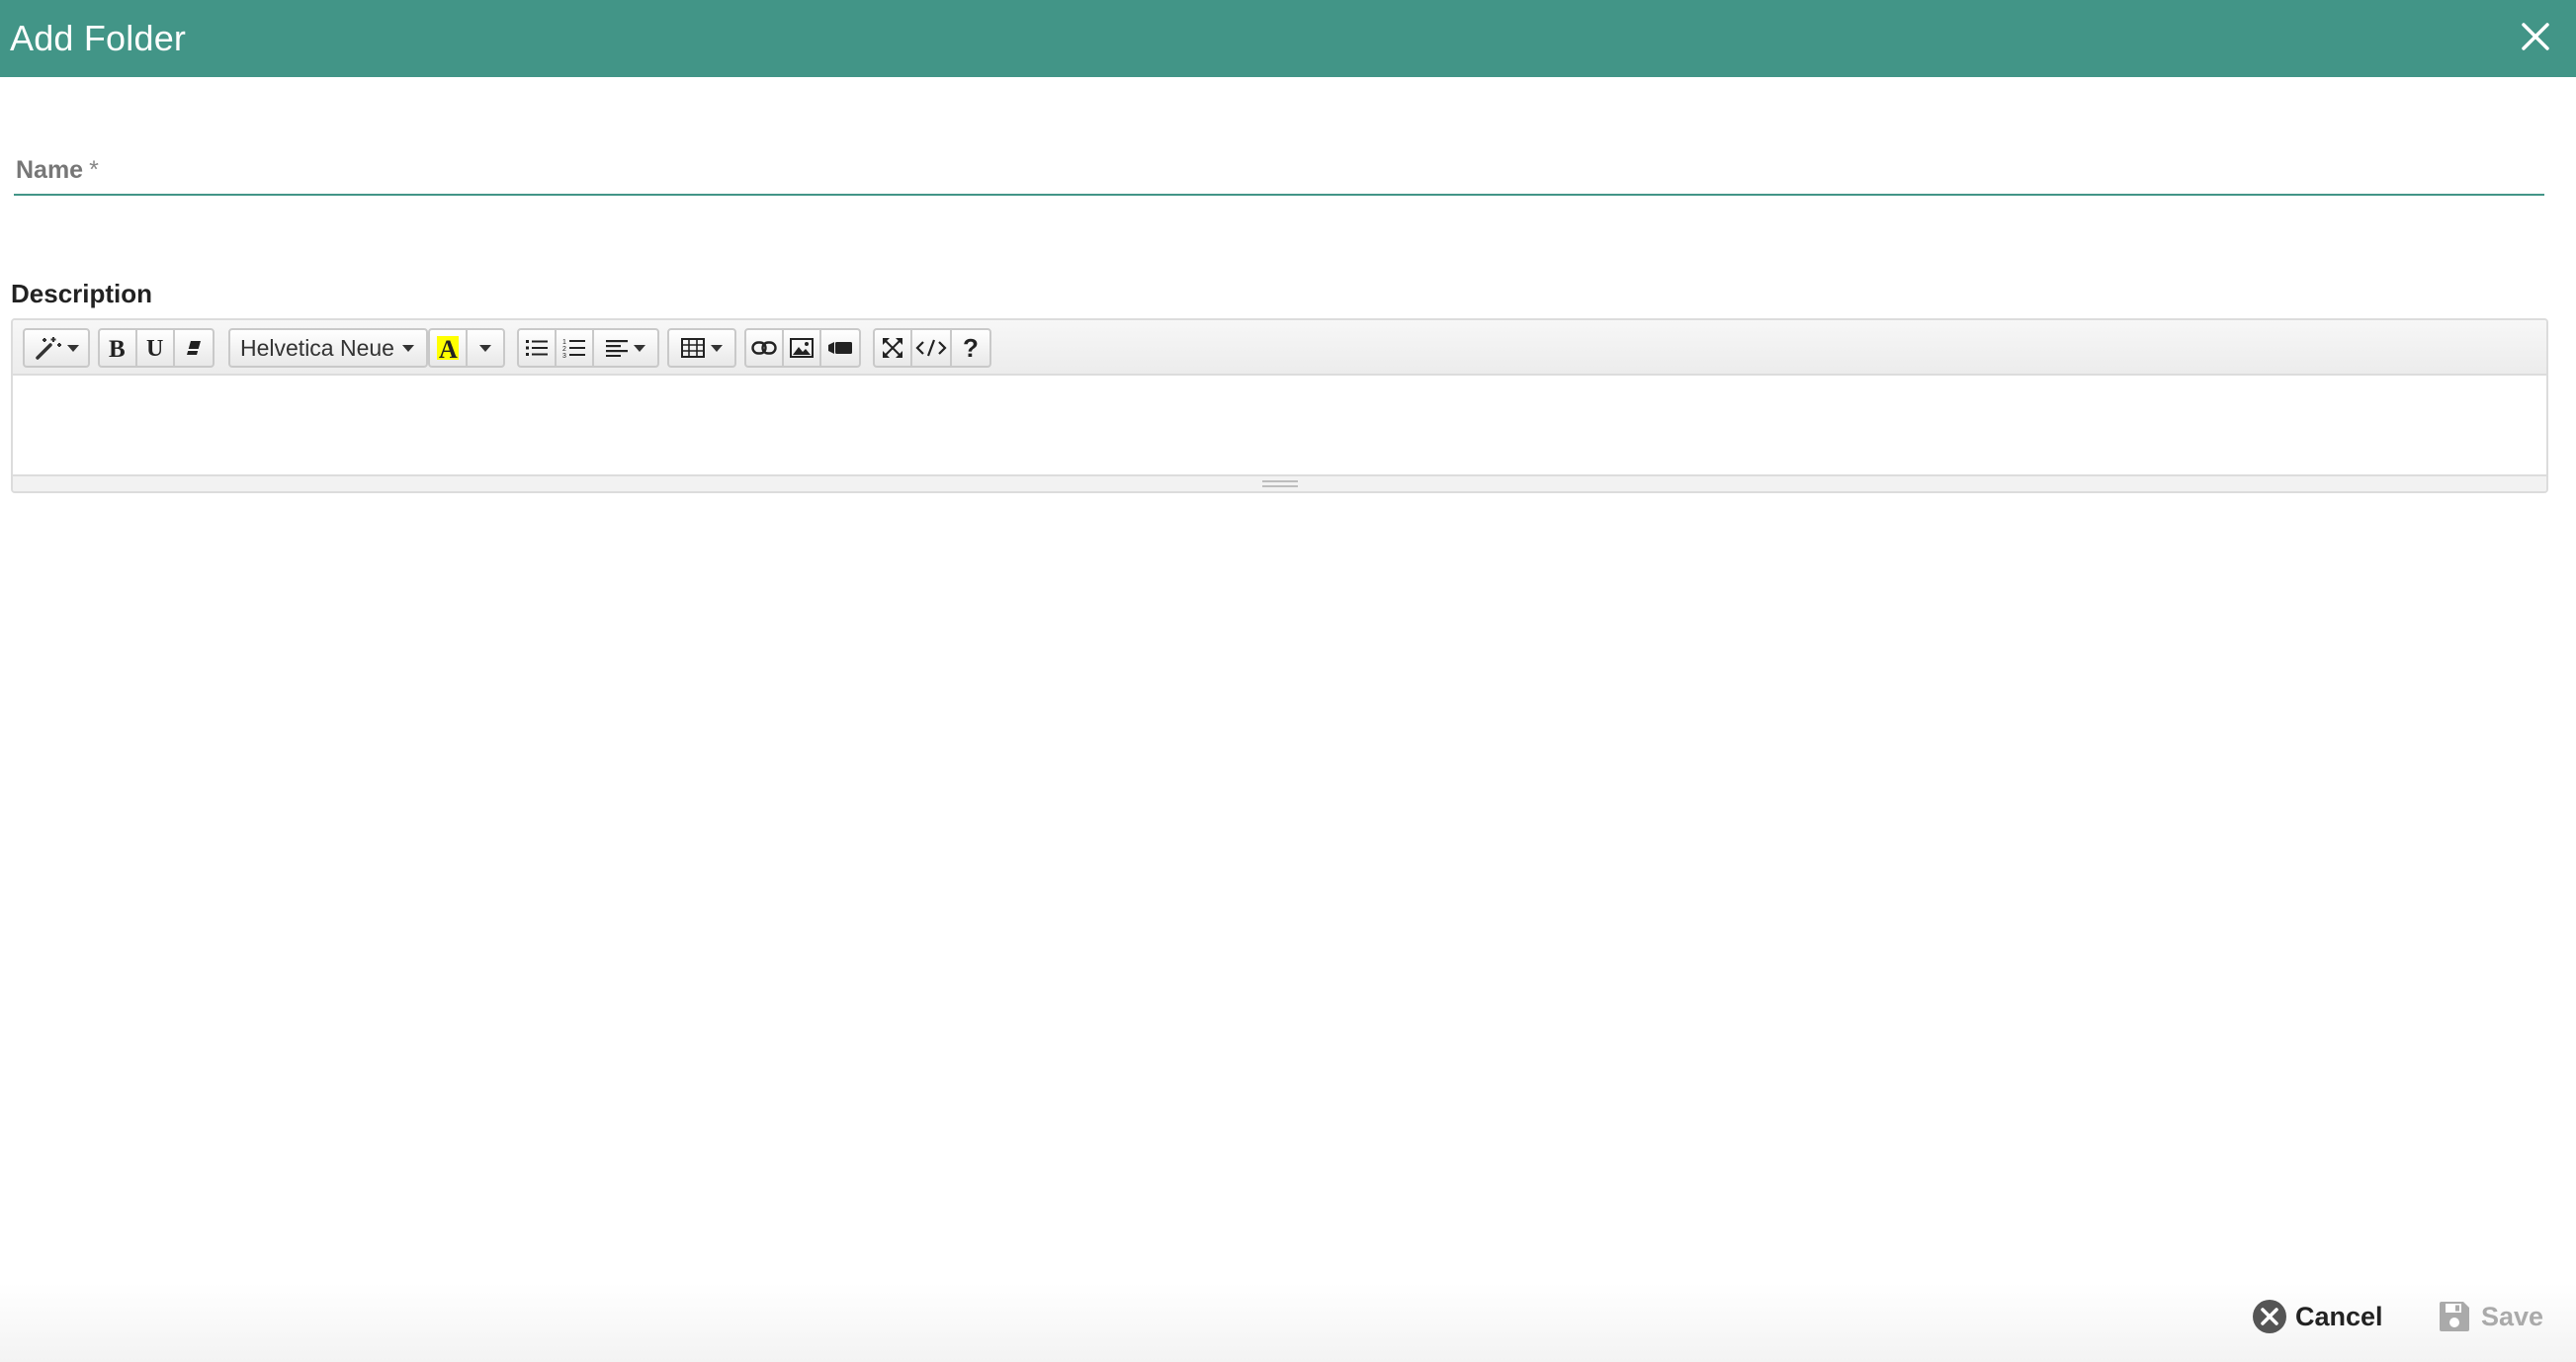 The width and height of the screenshot is (2576, 1362). I want to click on fullscreen-icon, so click(892, 348).